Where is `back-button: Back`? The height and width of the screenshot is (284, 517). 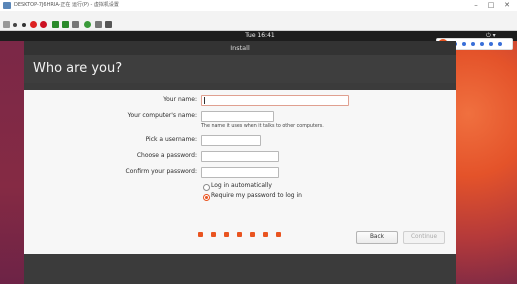
back-button: Back is located at coordinates (377, 237).